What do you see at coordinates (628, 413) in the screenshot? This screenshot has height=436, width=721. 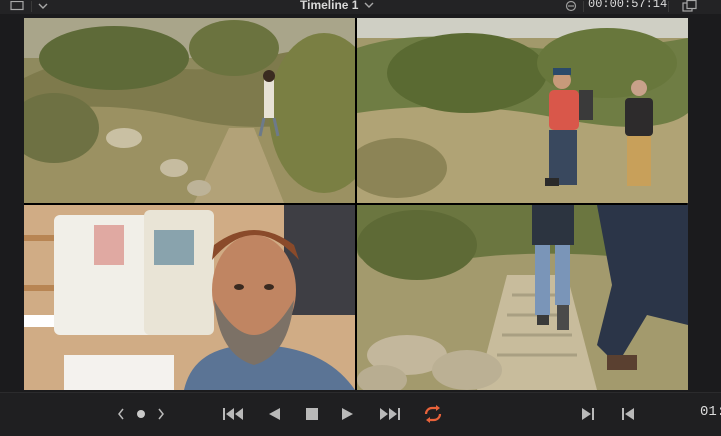 I see `previous-marker-icon` at bounding box center [628, 413].